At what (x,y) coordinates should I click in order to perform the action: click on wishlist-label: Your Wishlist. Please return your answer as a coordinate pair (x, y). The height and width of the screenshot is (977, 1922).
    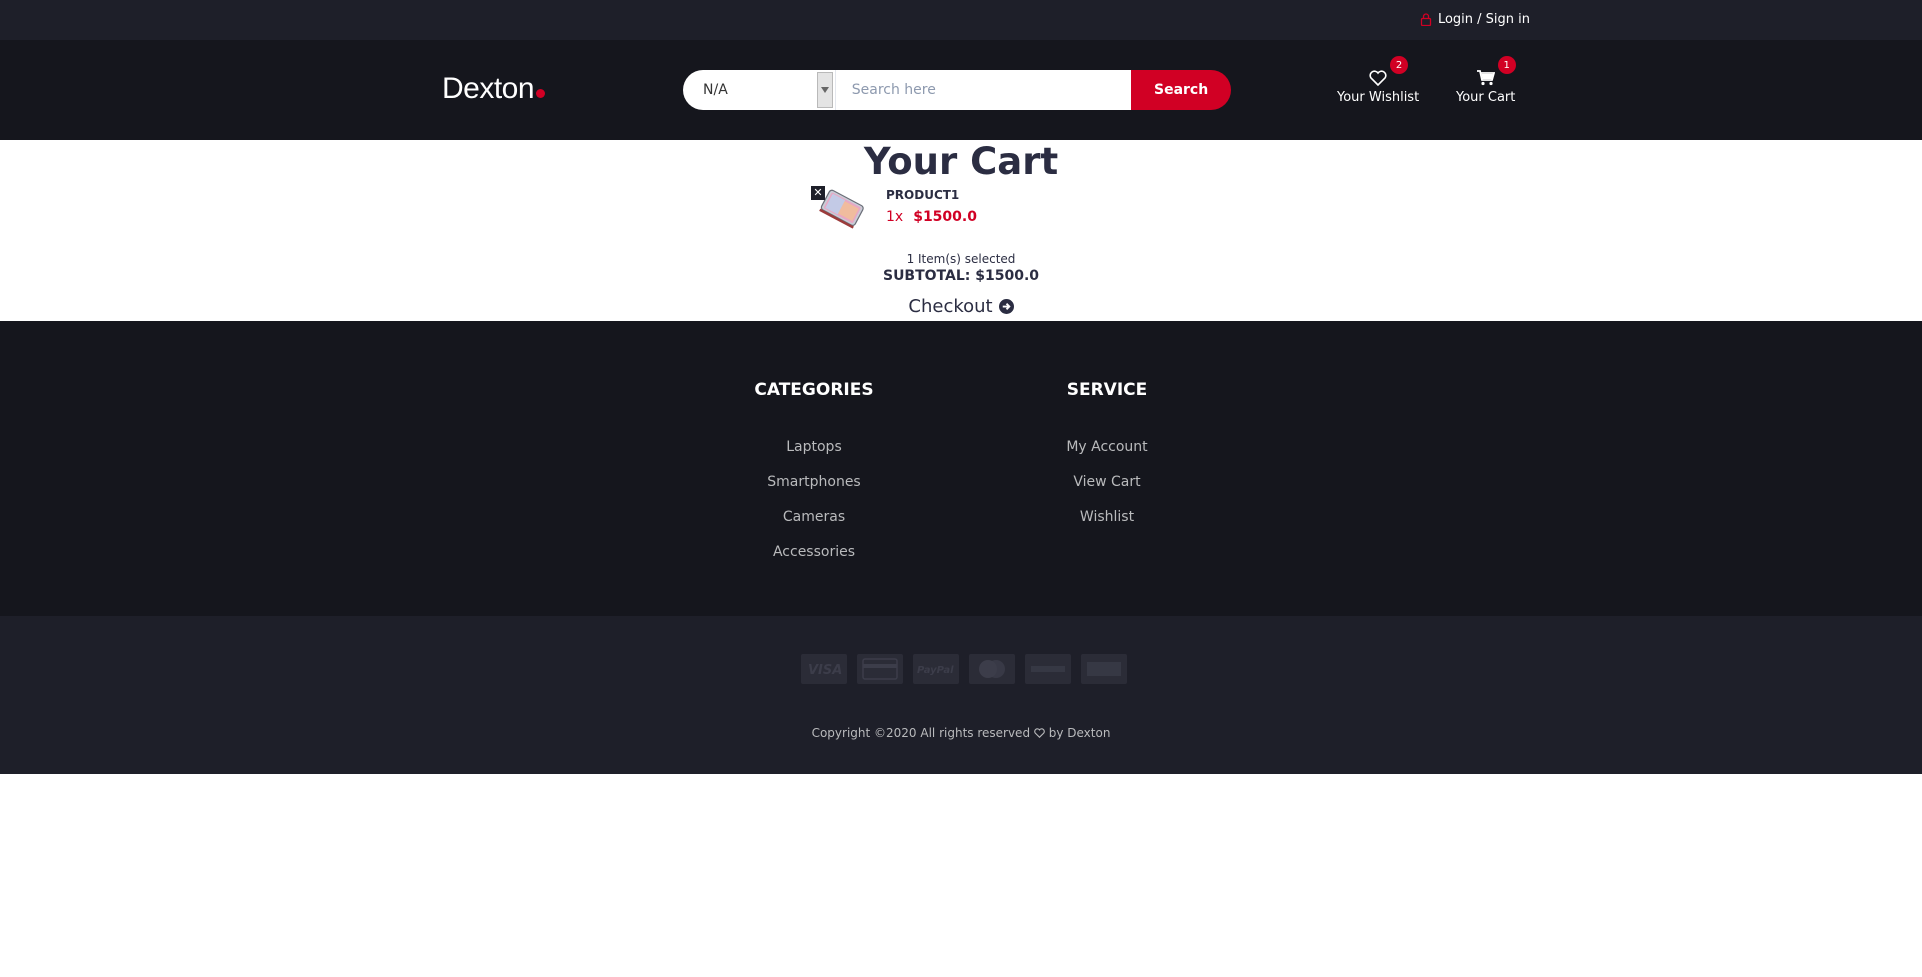
    Looking at the image, I should click on (1378, 97).